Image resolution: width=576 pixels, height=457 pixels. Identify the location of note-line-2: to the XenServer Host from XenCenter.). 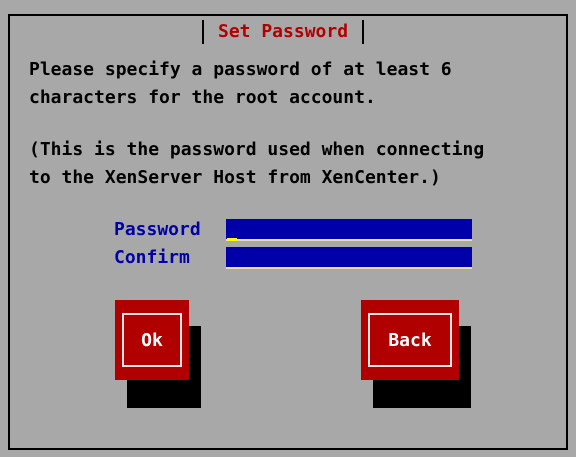
(235, 177).